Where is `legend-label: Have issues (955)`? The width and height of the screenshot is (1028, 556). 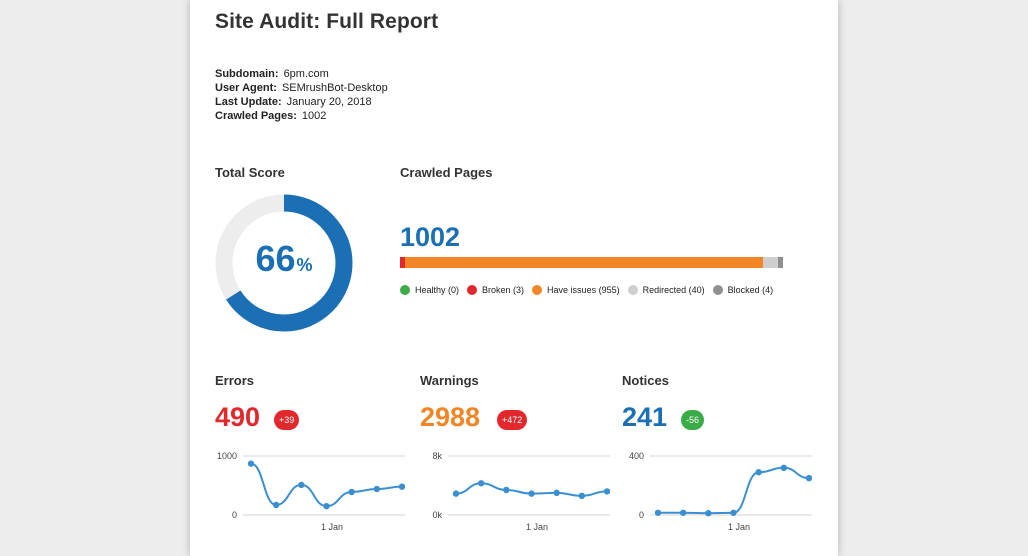 legend-label: Have issues (955) is located at coordinates (583, 290).